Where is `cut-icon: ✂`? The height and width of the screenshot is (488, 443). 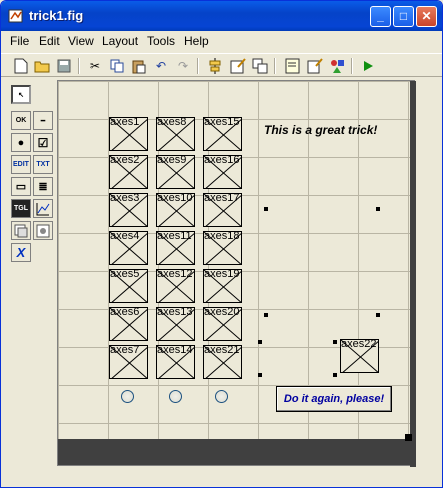 cut-icon: ✂ is located at coordinates (95, 66).